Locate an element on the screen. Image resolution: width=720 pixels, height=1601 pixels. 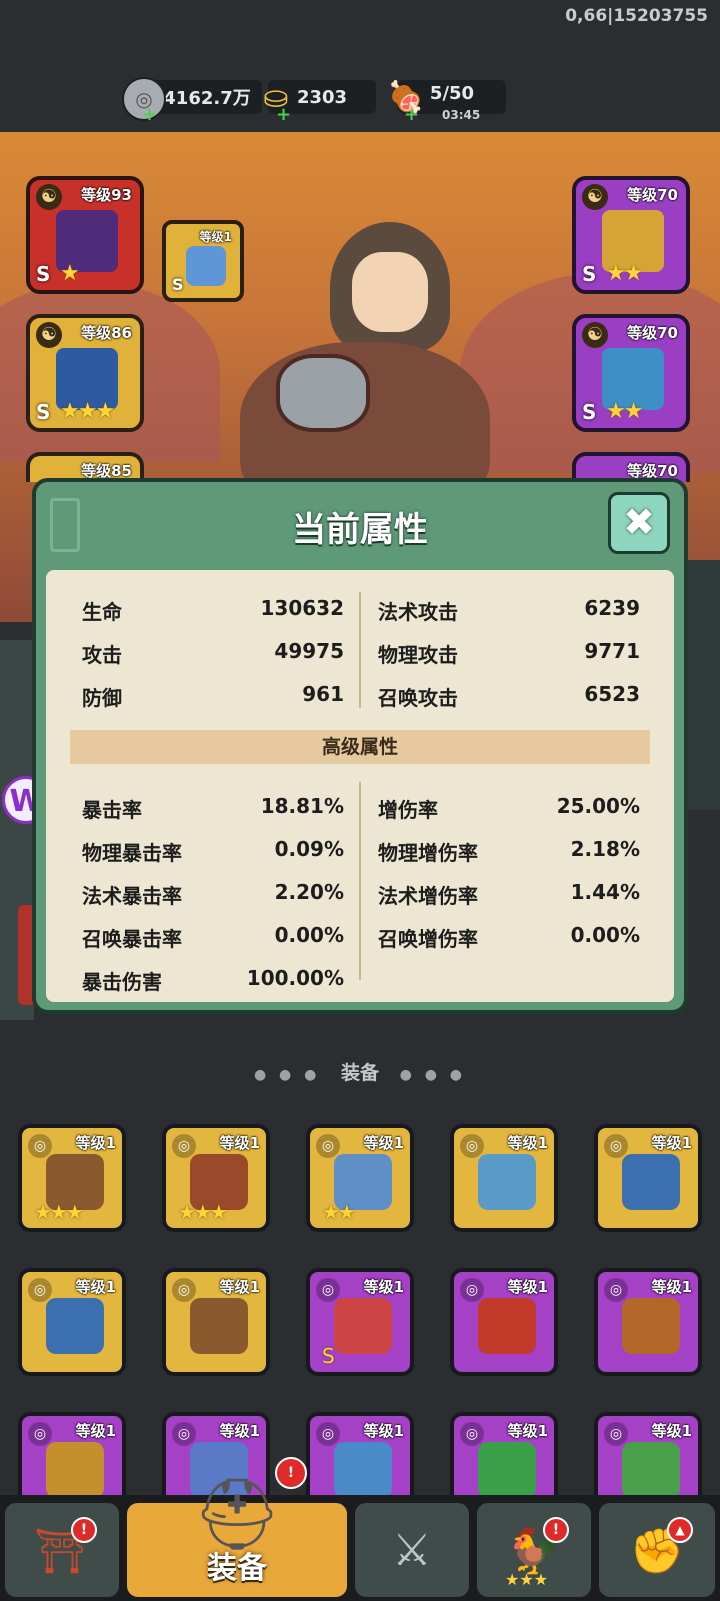
nav-pet-button: 🐓 ! ★★★ is located at coordinates (534, 1550).